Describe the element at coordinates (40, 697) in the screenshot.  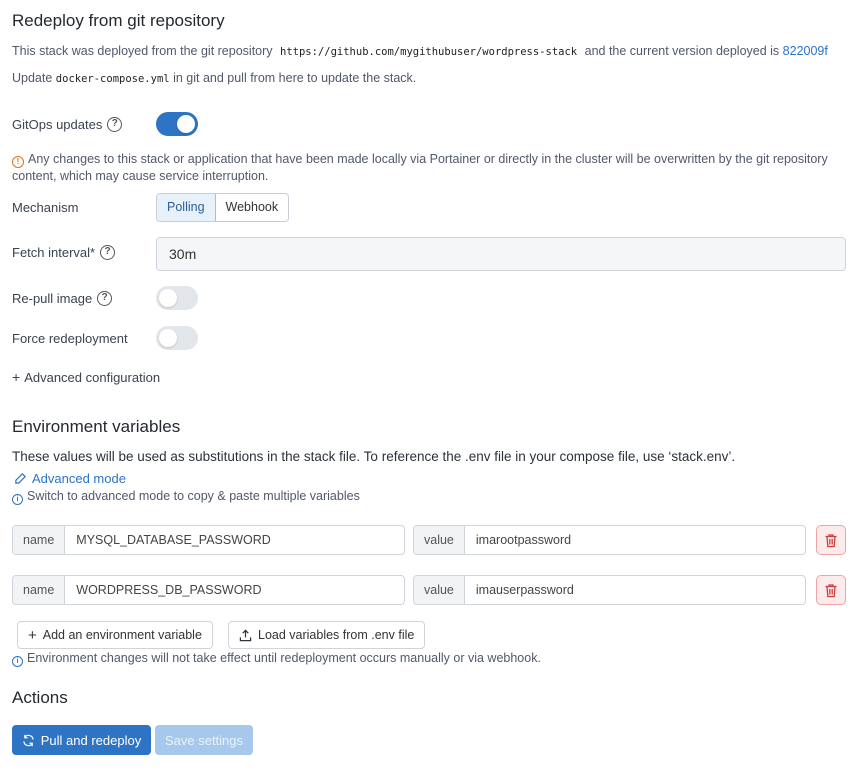
I see `actions-title: Actions` at that location.